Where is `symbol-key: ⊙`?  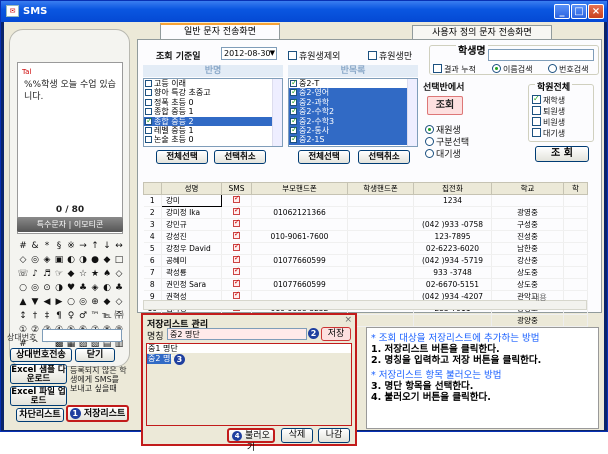 symbol-key: ⊙ is located at coordinates (47, 289).